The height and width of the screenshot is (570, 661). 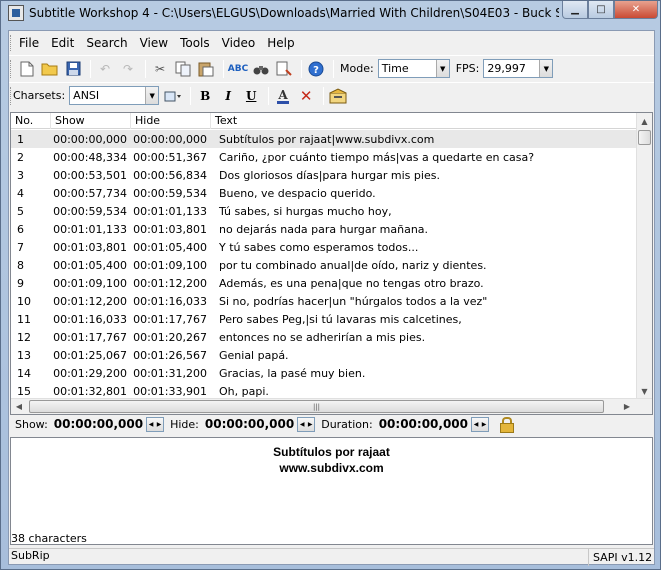 I want to click on spell-check-icon: ABC, so click(x=238, y=69).